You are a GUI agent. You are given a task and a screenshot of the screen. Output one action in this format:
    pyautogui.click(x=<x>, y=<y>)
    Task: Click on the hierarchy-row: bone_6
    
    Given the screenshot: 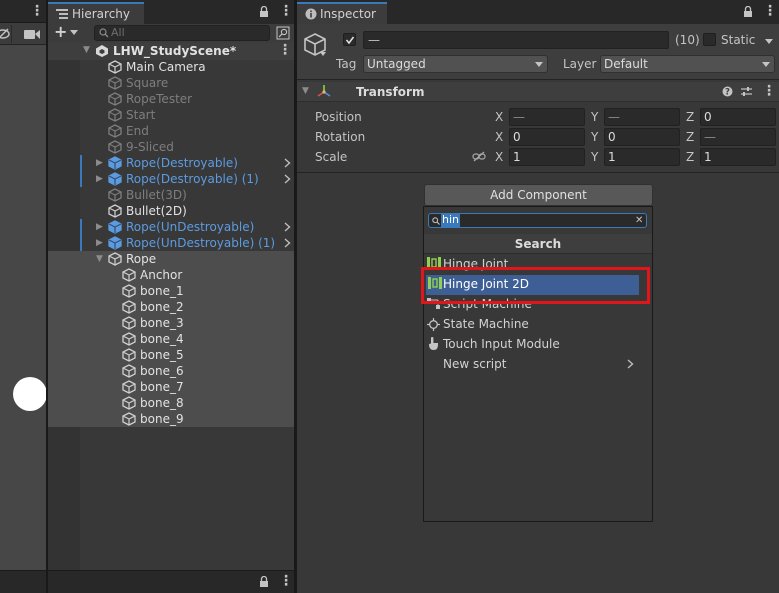 What is the action you would take?
    pyautogui.click(x=171, y=371)
    